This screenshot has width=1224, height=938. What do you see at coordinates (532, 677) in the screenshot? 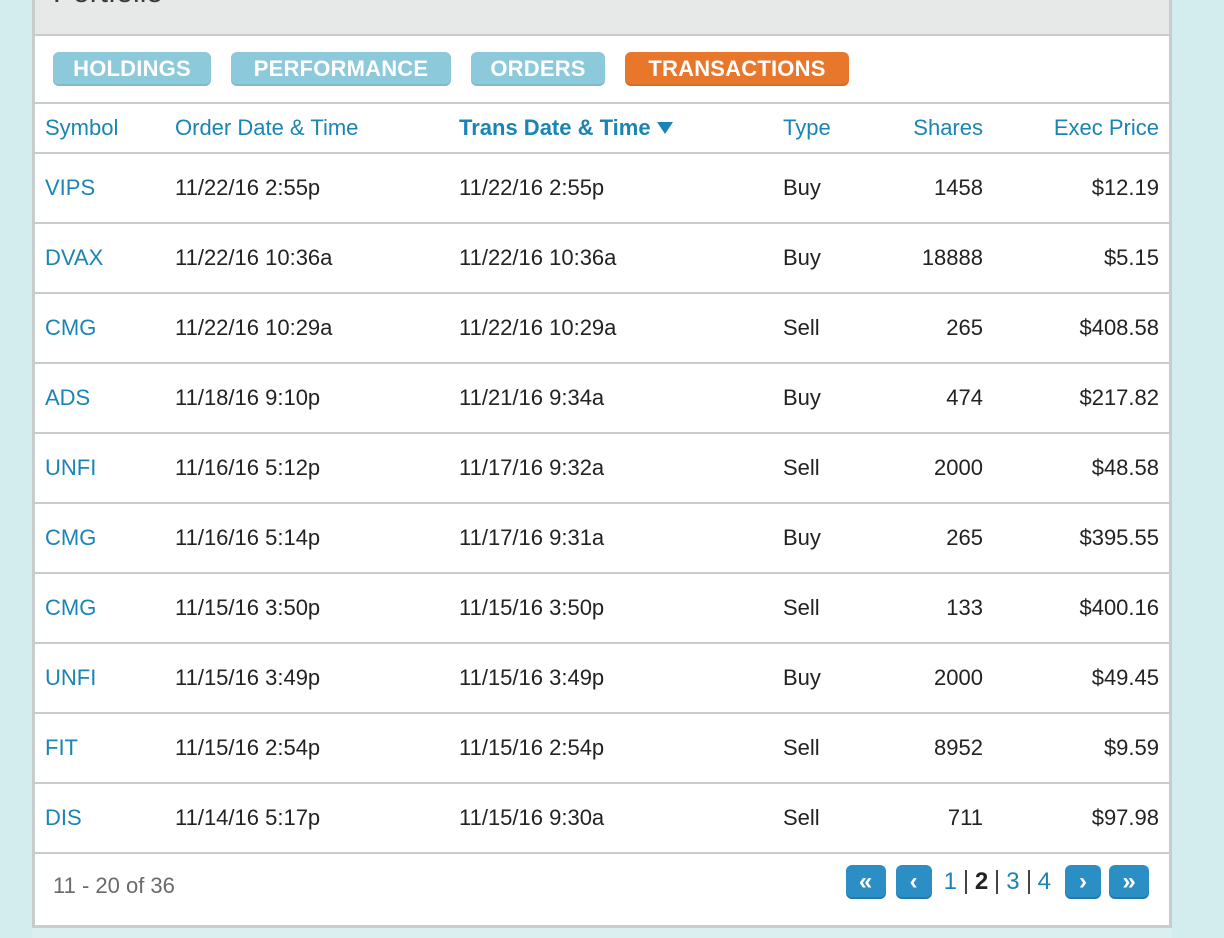
I see `trans-date-cell: 11/15/16 3:49p` at bounding box center [532, 677].